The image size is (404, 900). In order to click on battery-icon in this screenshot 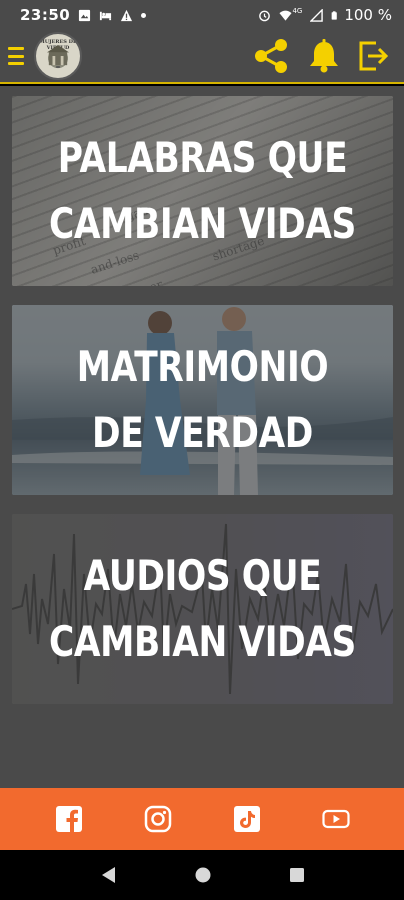, I will do `click(334, 15)`.